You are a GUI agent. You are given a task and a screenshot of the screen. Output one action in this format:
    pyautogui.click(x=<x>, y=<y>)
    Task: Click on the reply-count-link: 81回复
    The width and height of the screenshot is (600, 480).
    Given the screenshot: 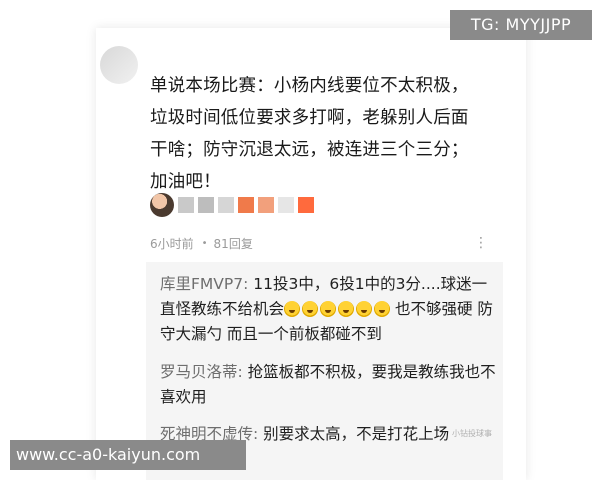 What is the action you would take?
    pyautogui.click(x=233, y=243)
    